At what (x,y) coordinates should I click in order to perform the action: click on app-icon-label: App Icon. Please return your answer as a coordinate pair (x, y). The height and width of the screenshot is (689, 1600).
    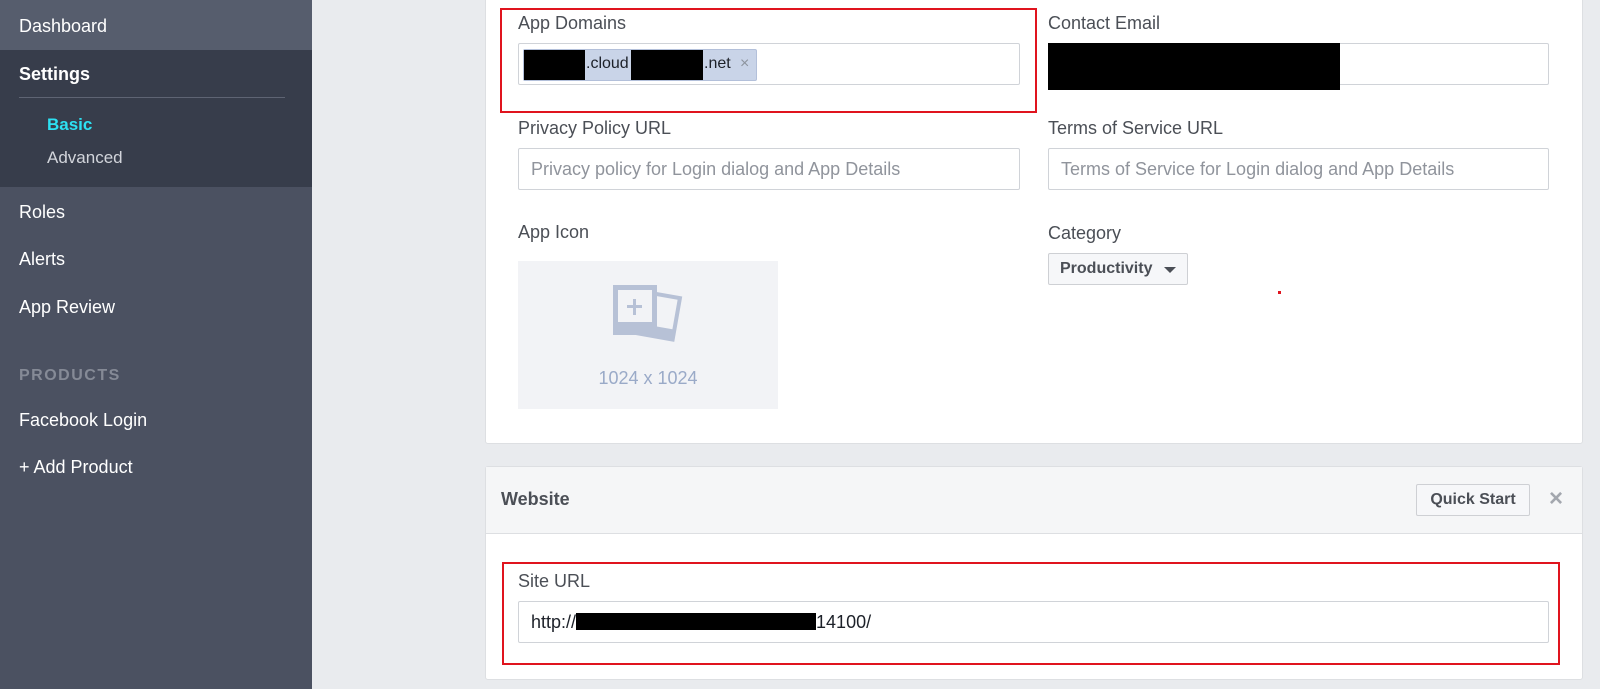
    Looking at the image, I should click on (554, 232).